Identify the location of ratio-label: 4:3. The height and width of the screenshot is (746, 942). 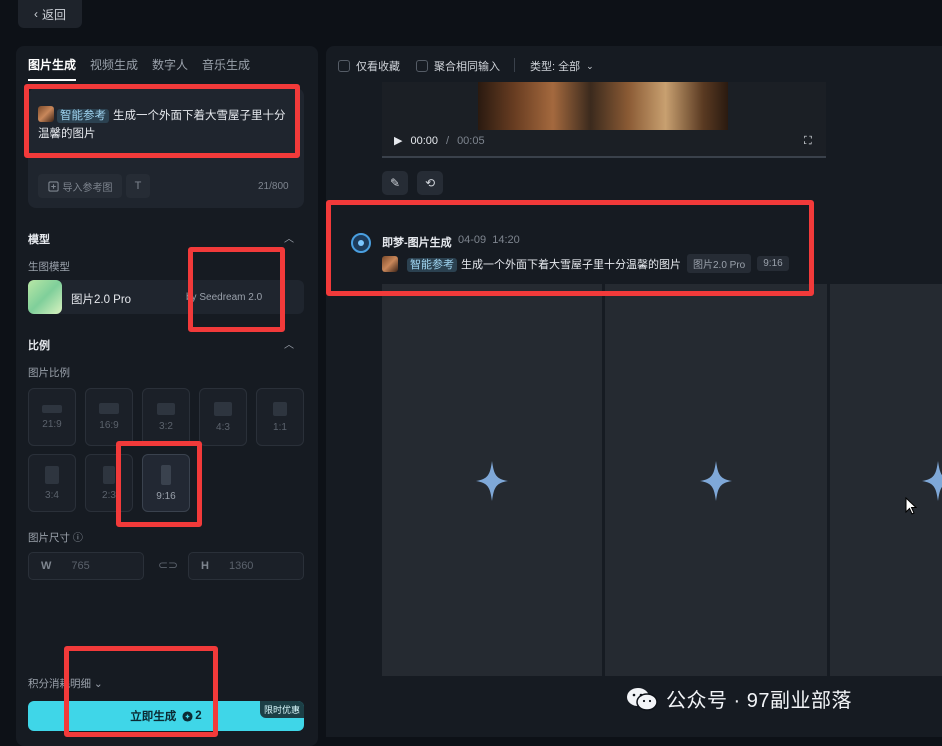
(223, 427).